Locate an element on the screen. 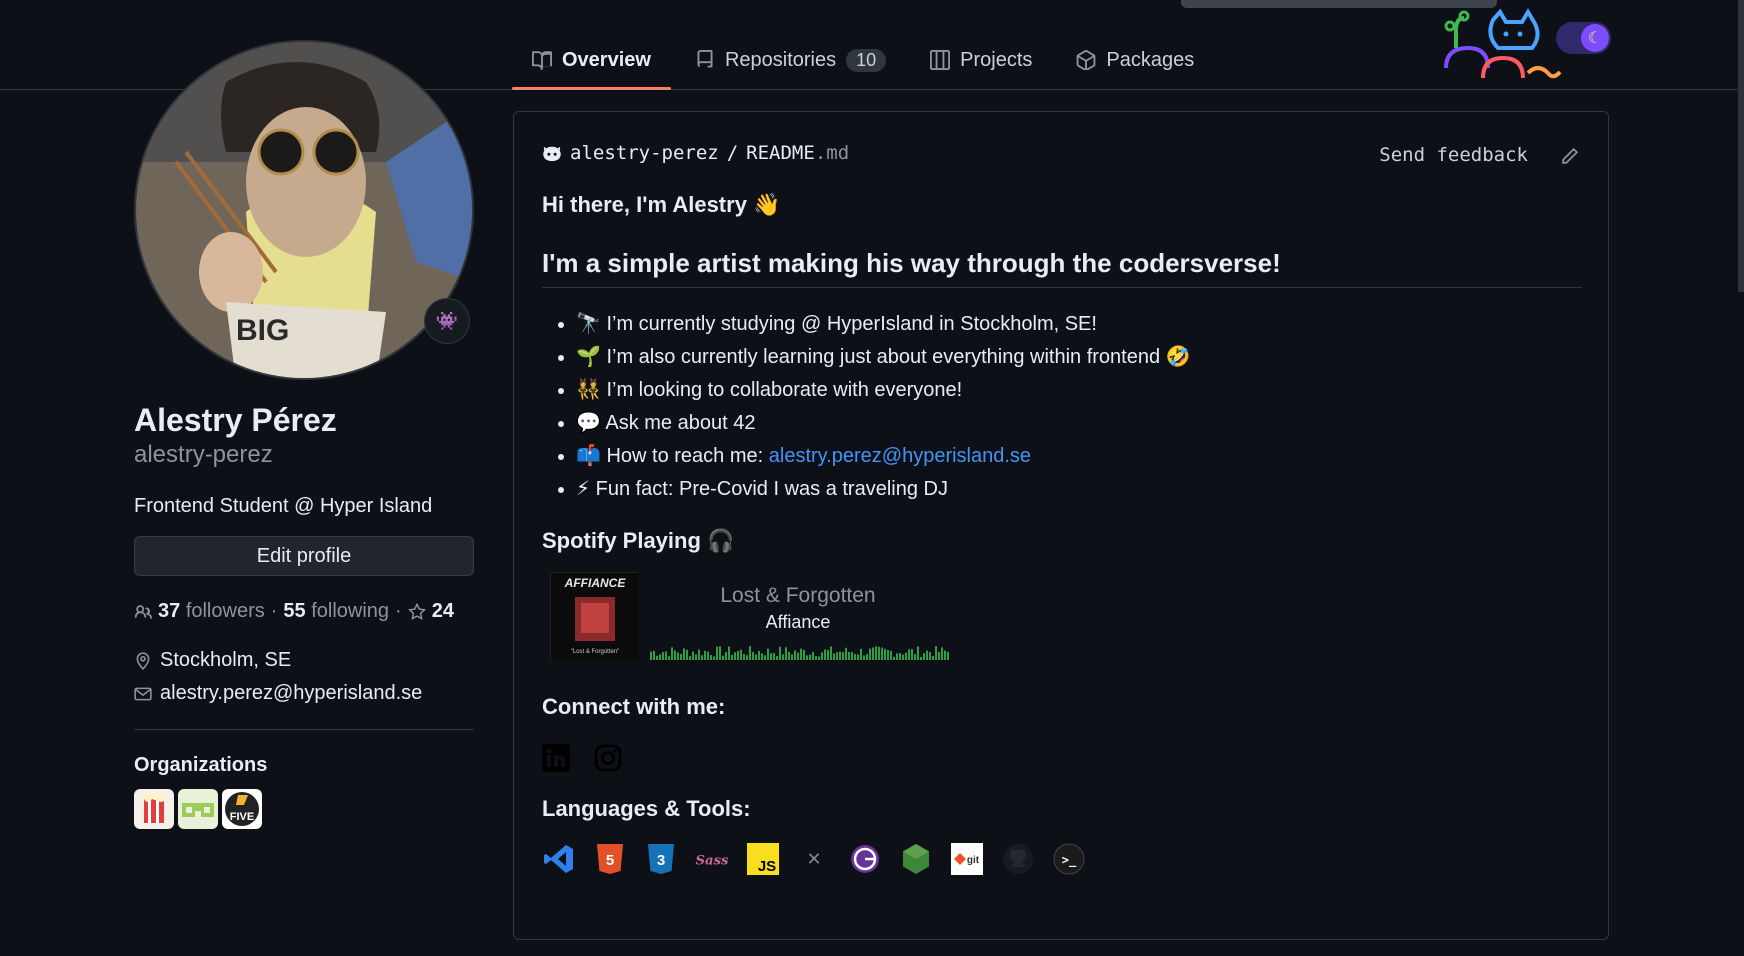  email-item: alestry.perez@hyperisland.se is located at coordinates (304, 693).